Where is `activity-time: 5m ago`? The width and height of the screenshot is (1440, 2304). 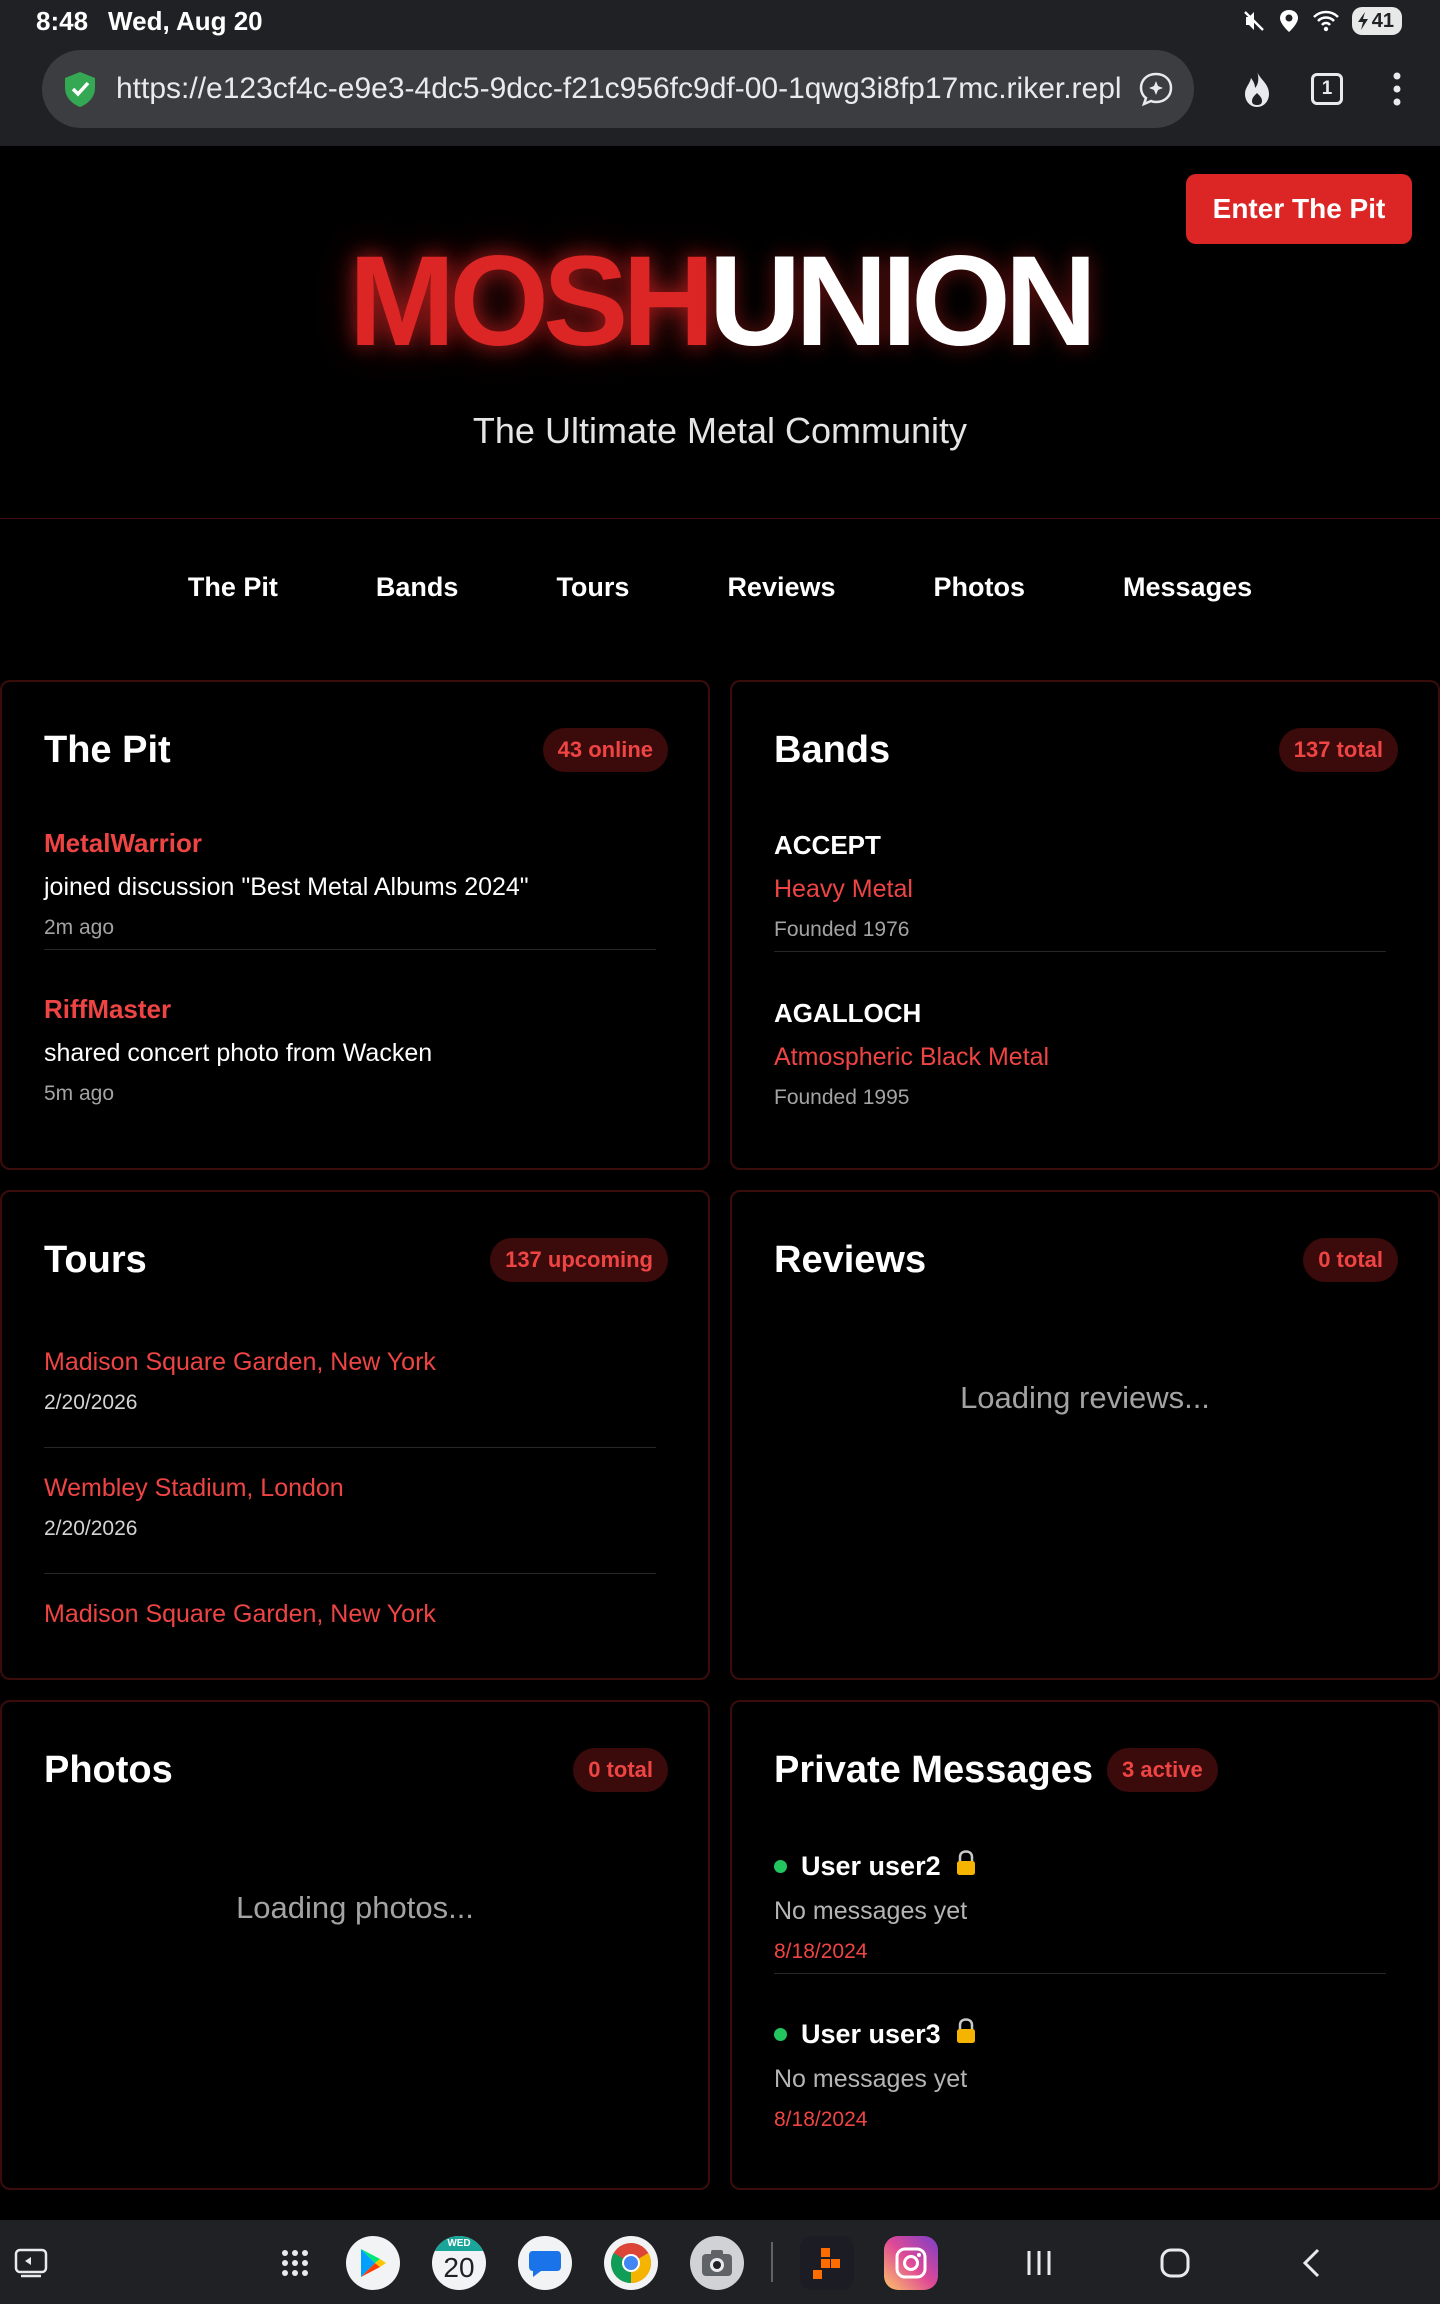
activity-time: 5m ago is located at coordinates (79, 1093).